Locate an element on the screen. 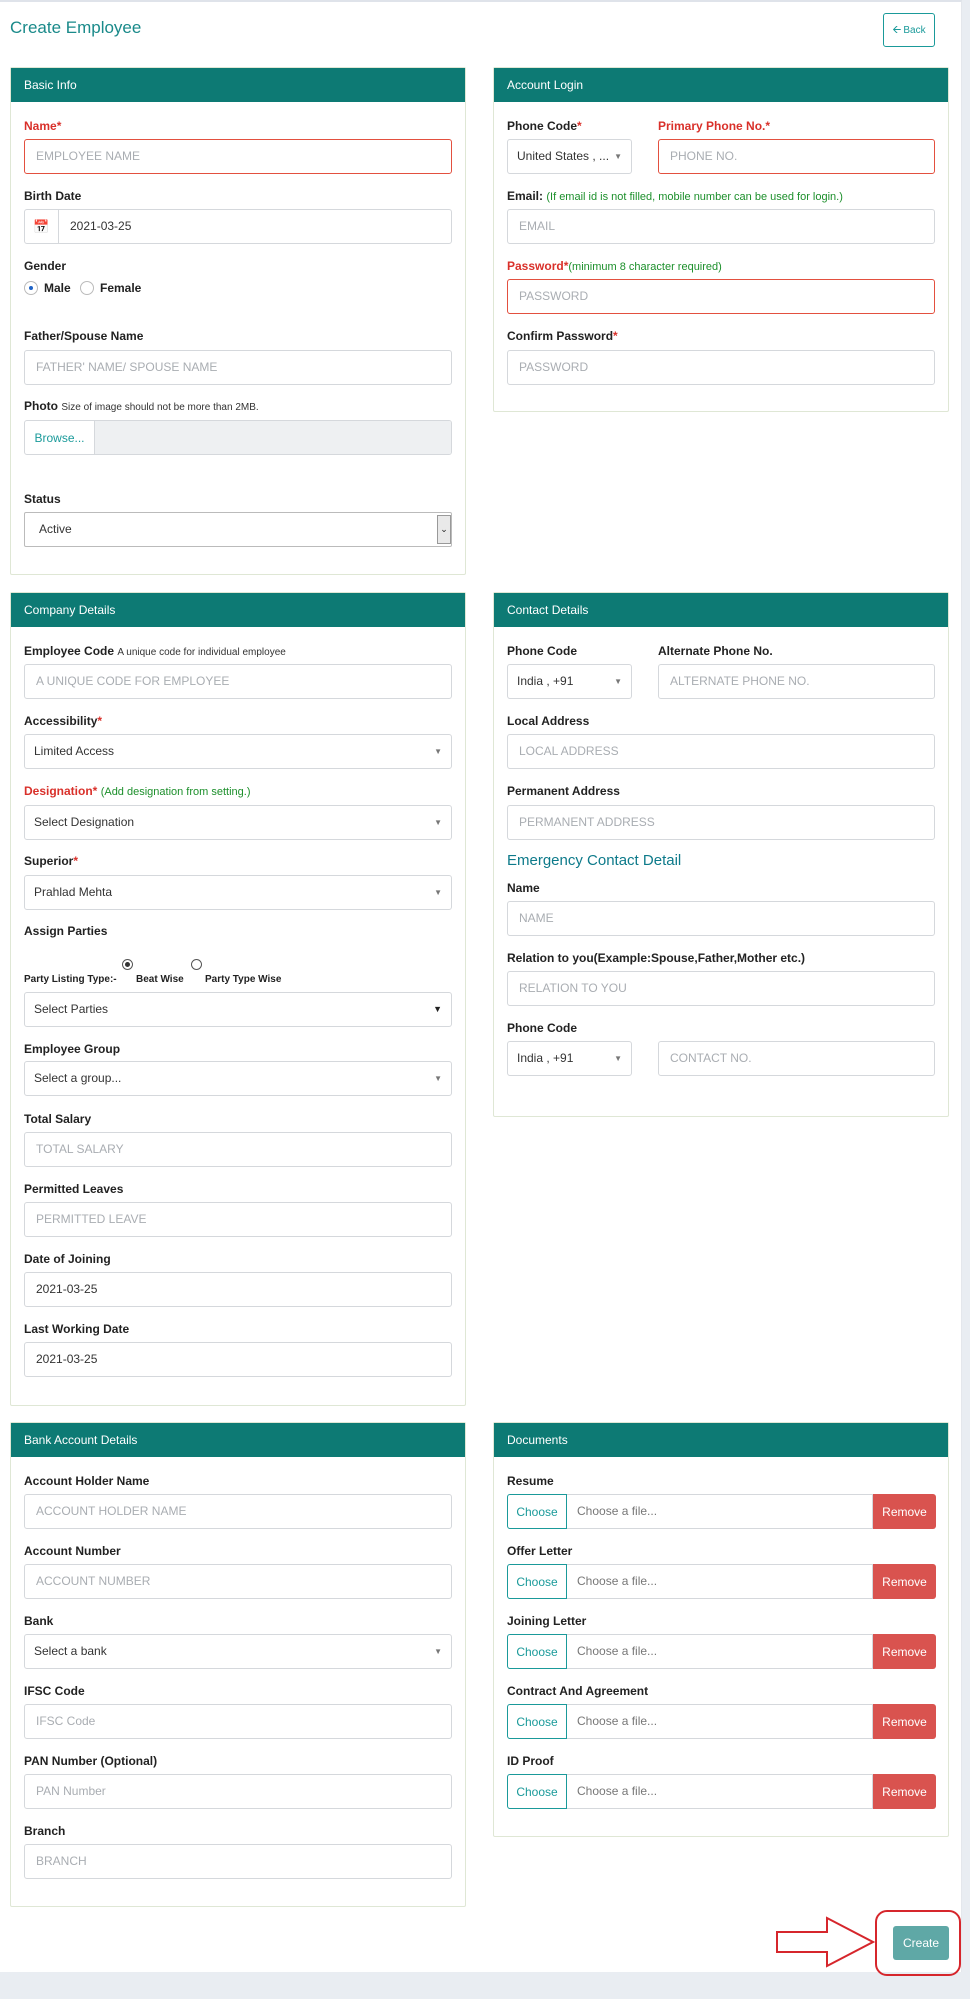  accessibility-label: Accessibility* is located at coordinates (63, 721).